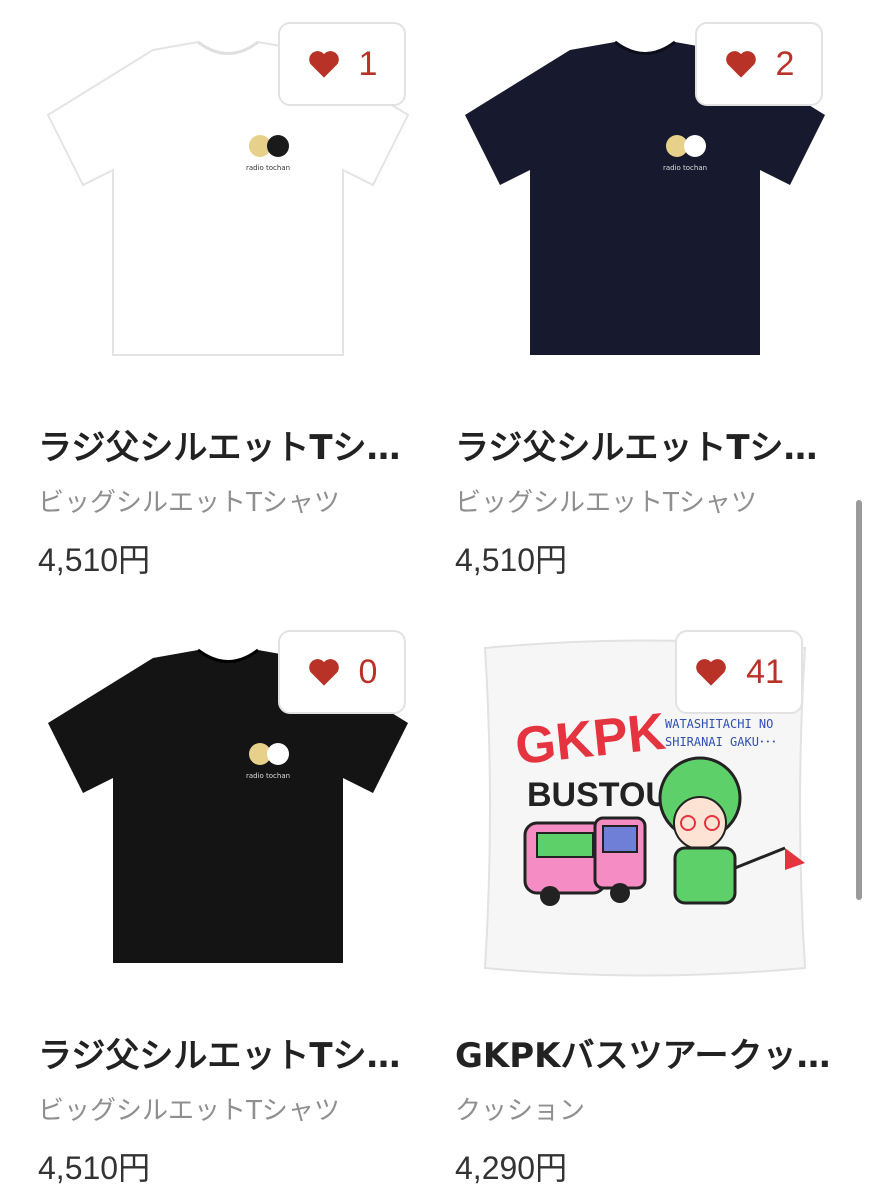  Describe the element at coordinates (585, 861) in the screenshot. I see `bus-illustration` at that location.